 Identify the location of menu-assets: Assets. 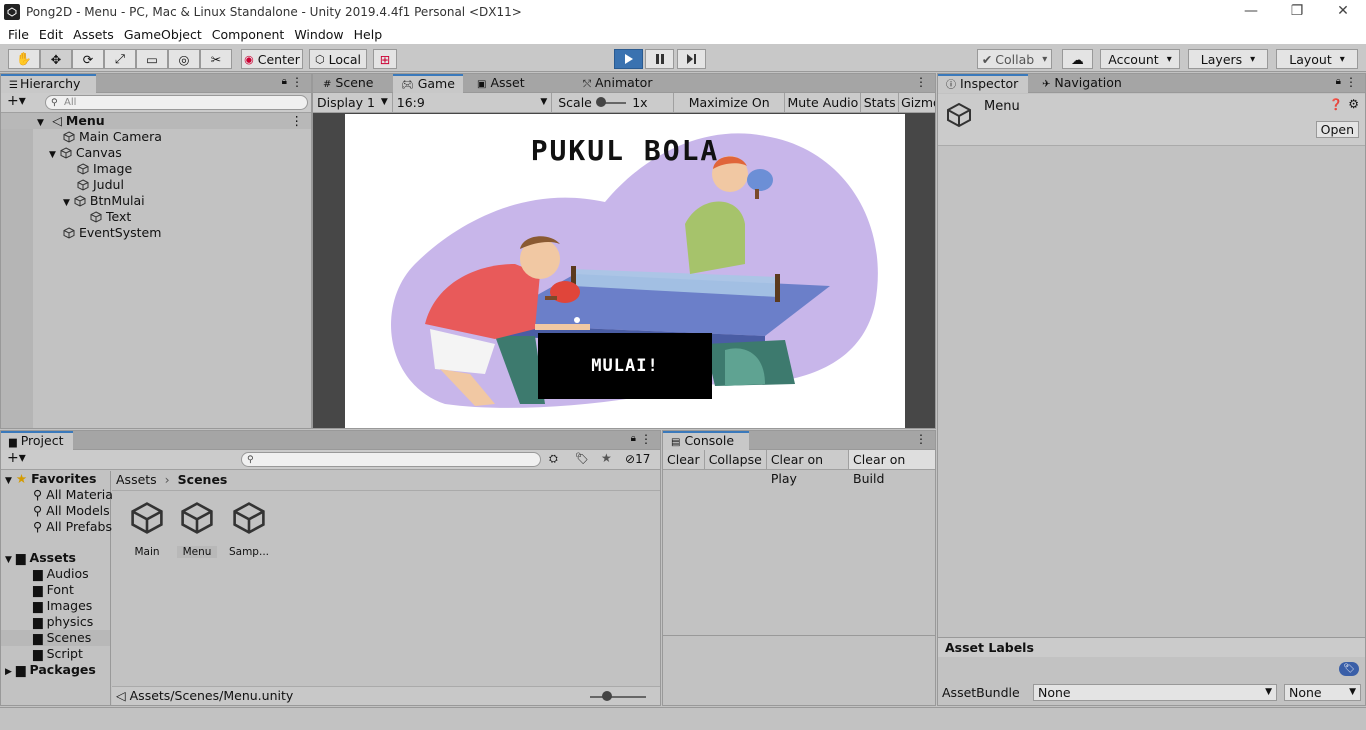
(93, 34).